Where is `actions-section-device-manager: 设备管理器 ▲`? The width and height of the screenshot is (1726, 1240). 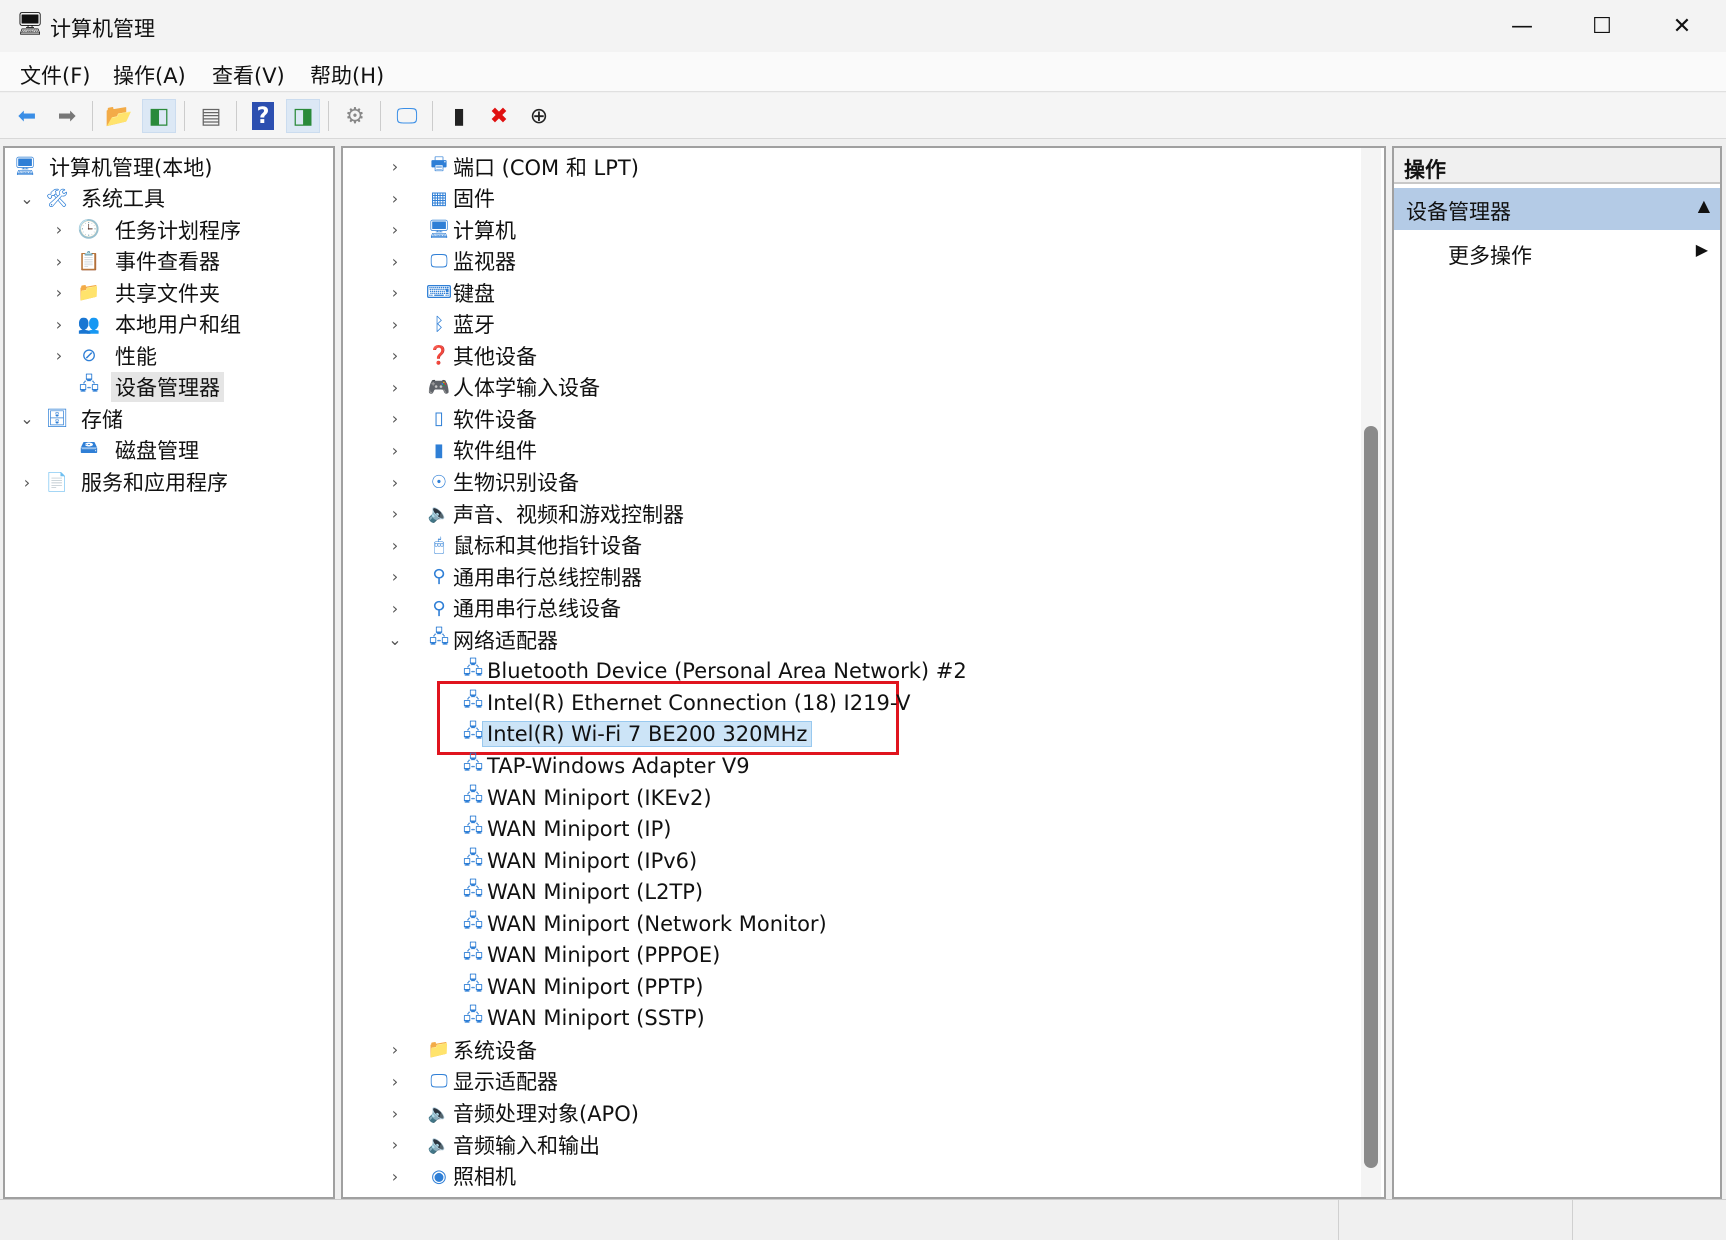
actions-section-device-manager: 设备管理器 ▲ is located at coordinates (1557, 209).